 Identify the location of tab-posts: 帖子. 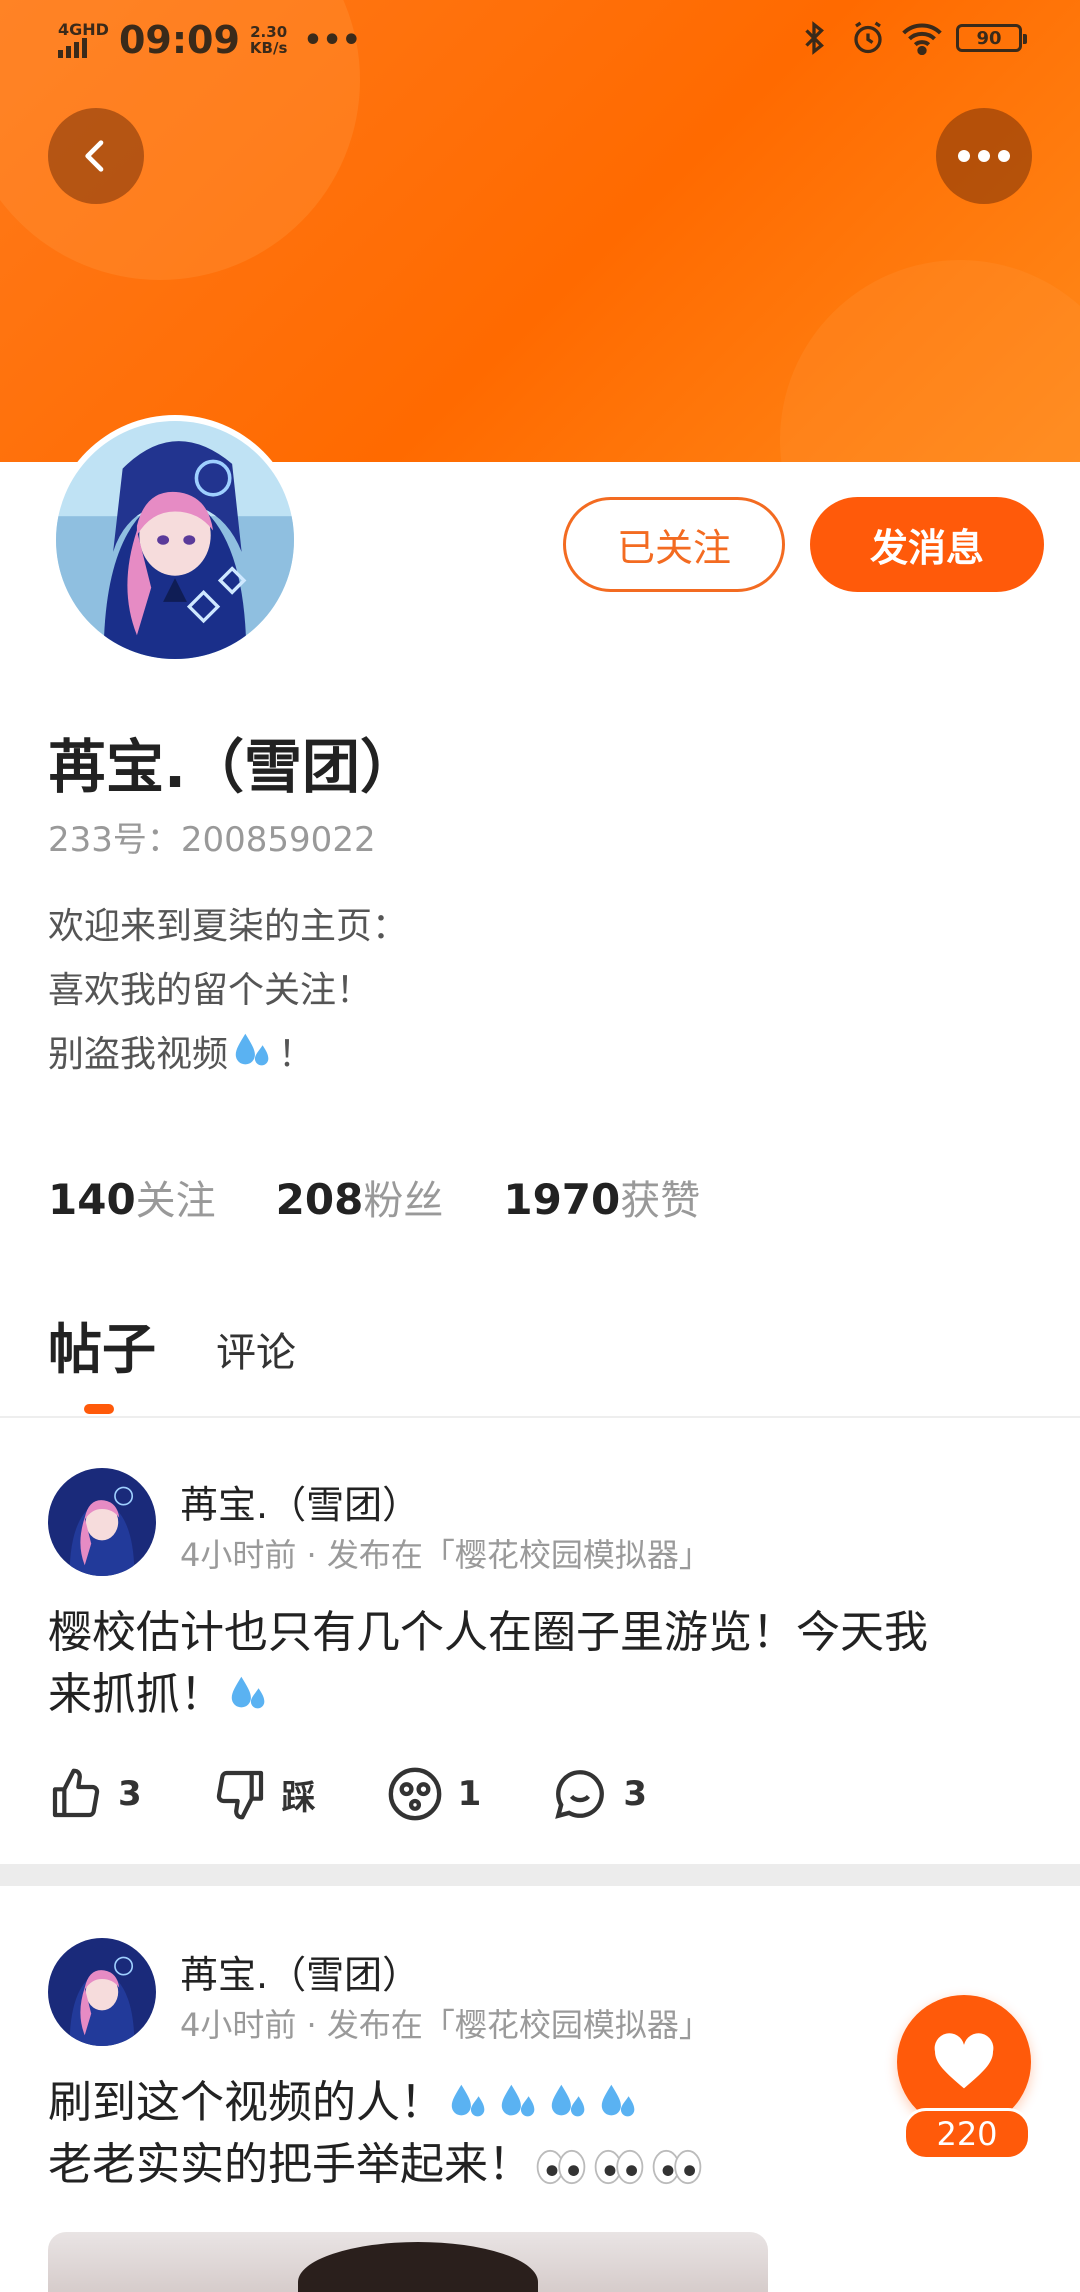
(102, 1344).